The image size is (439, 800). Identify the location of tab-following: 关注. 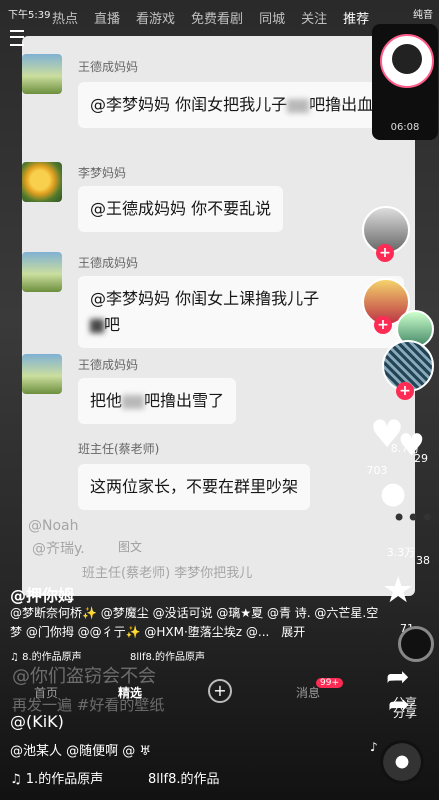
(314, 19).